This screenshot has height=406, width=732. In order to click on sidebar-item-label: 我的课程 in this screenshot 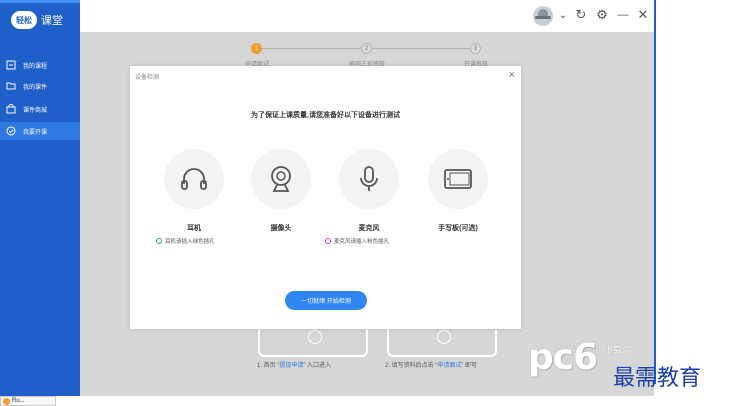, I will do `click(35, 66)`.